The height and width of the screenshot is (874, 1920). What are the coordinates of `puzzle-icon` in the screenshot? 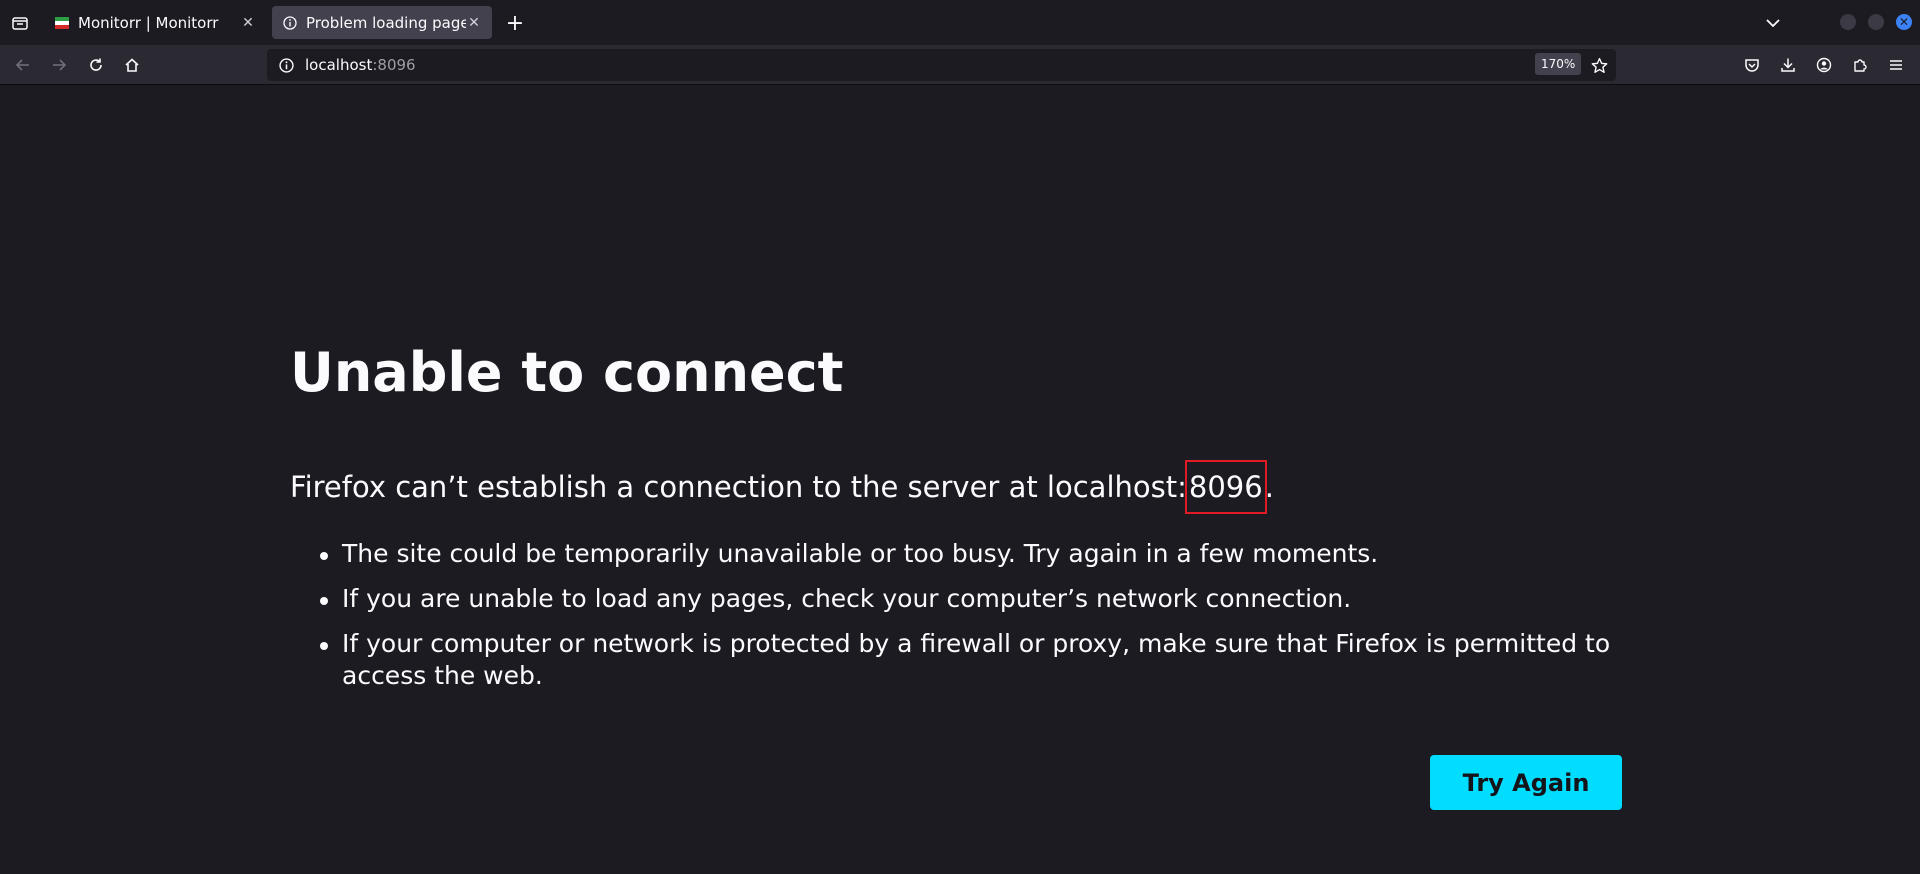 It's located at (1860, 65).